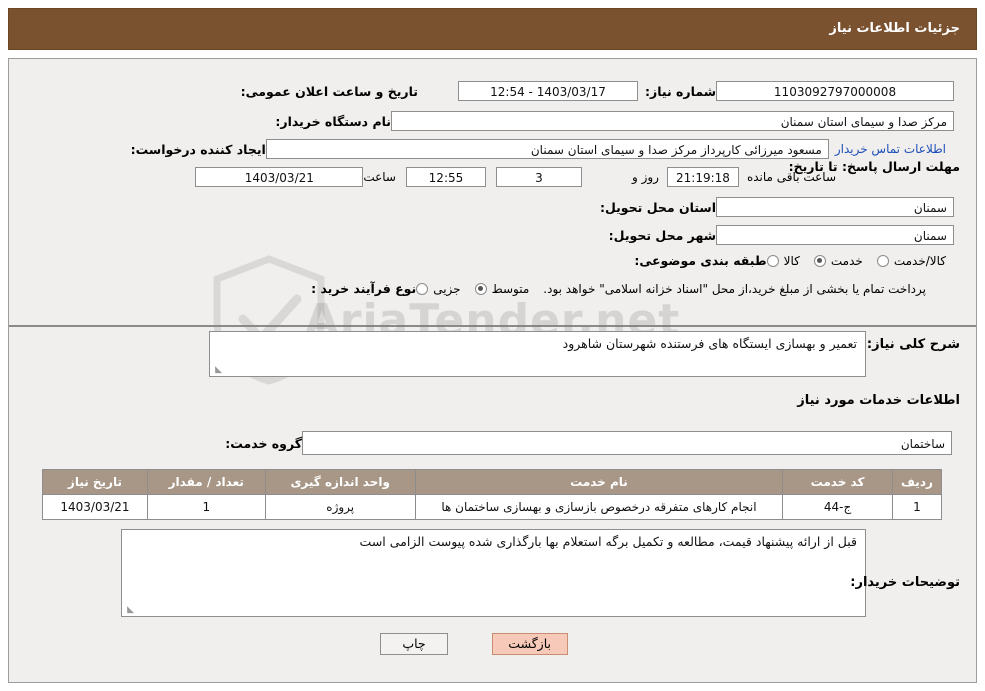  What do you see at coordinates (333, 121) in the screenshot?
I see `buyer-org-label: نام دستگاه خریدار:` at bounding box center [333, 121].